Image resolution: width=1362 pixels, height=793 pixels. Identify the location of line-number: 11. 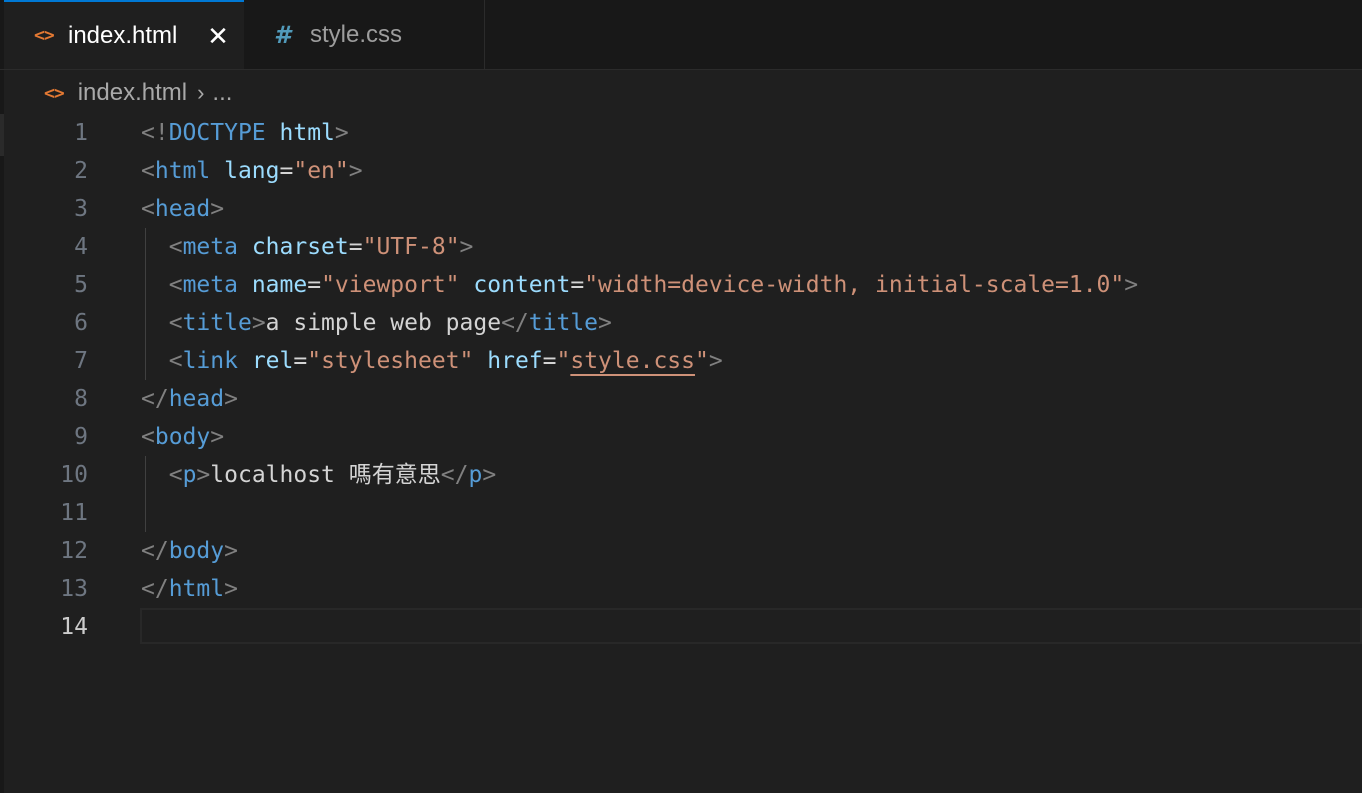
(74, 513).